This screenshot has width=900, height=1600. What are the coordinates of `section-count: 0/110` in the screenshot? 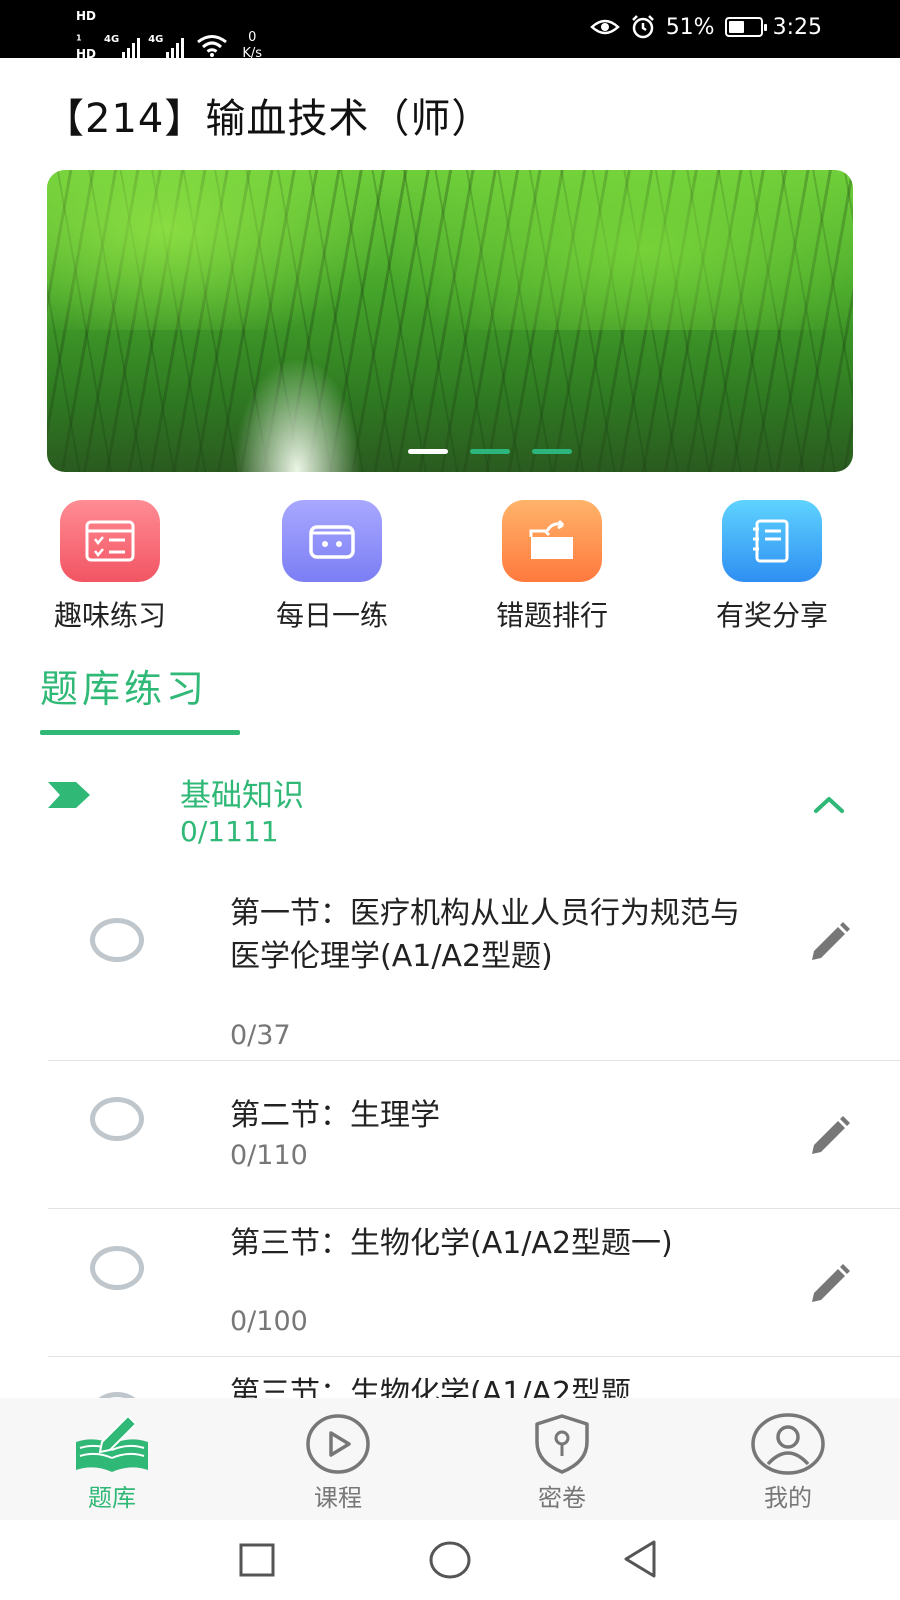 It's located at (269, 1155).